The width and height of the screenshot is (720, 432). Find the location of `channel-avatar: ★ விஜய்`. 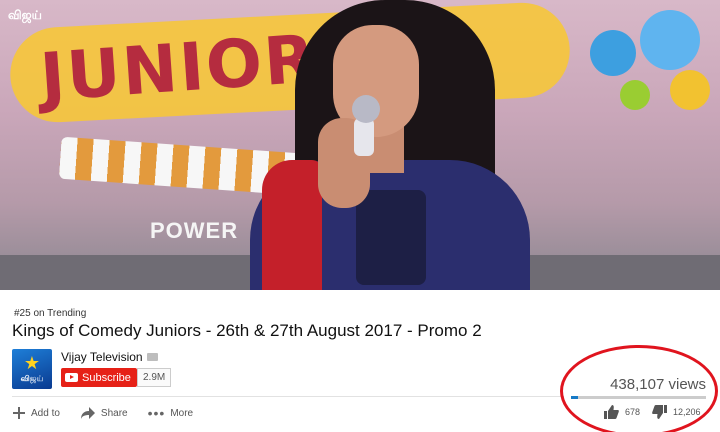

channel-avatar: ★ விஜய் is located at coordinates (32, 369).